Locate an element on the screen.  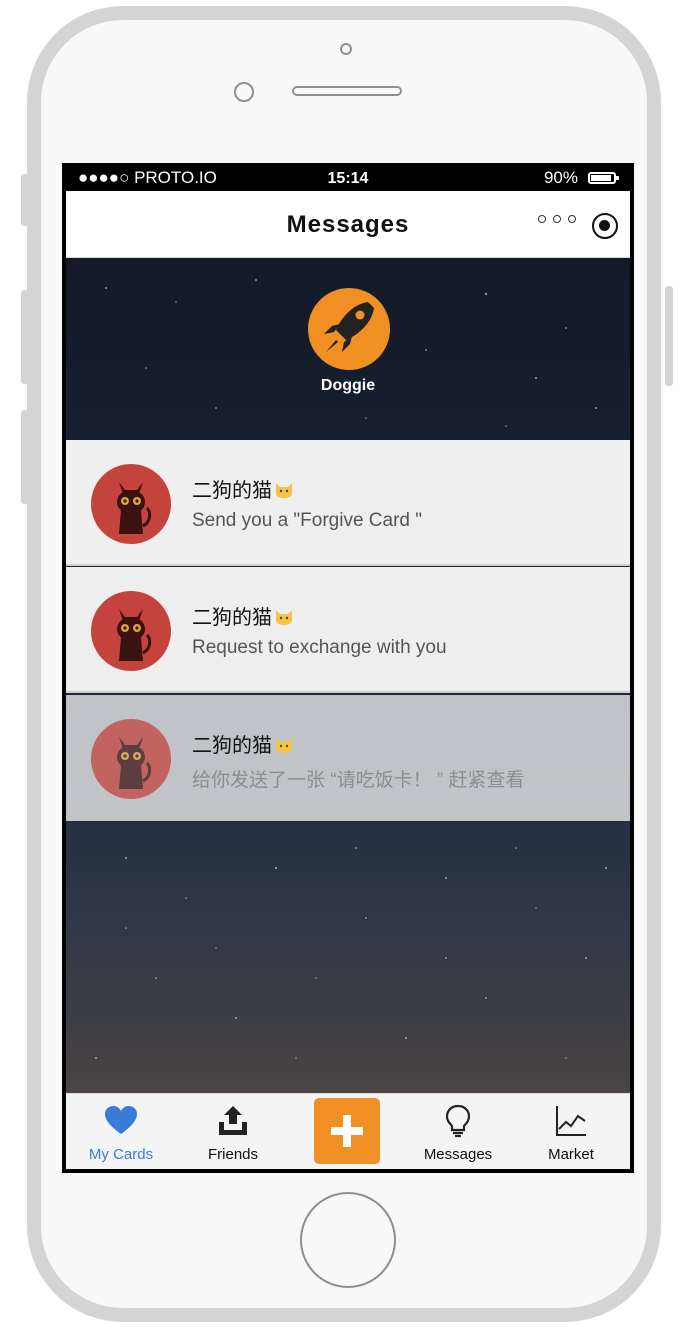
volume-up-button is located at coordinates (25, 337).